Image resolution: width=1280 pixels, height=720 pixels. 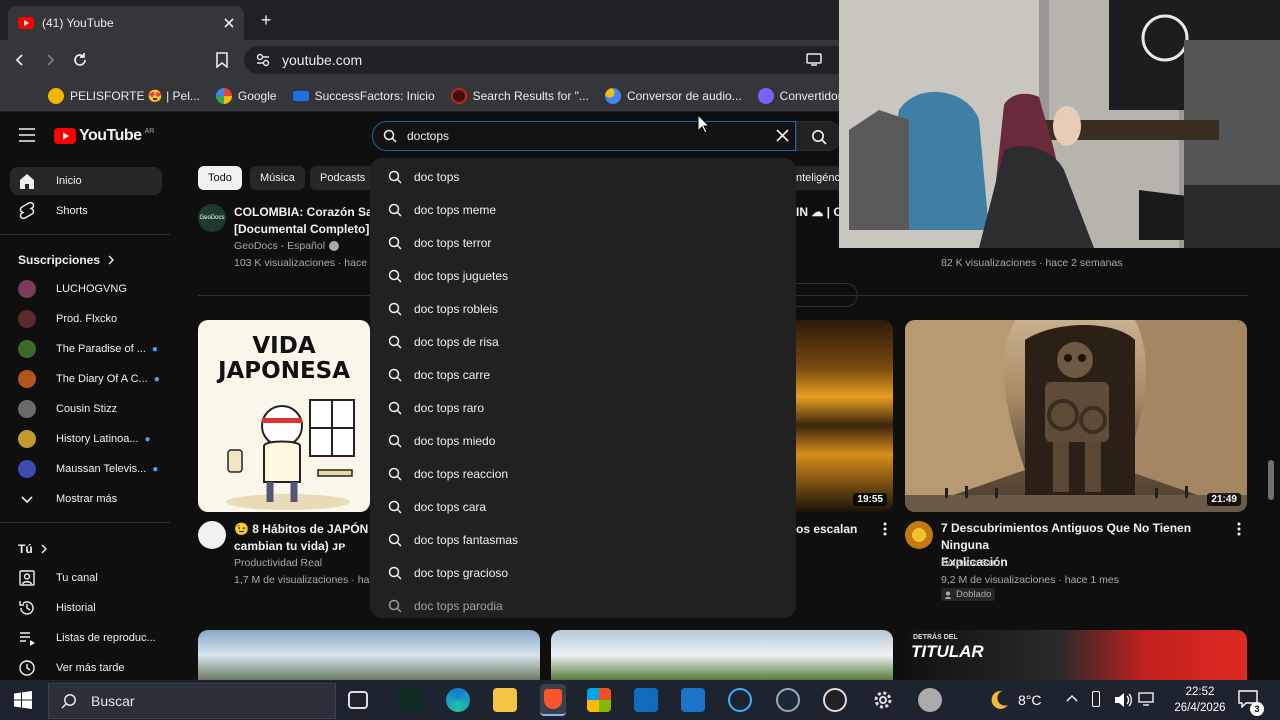 What do you see at coordinates (542, 60) in the screenshot?
I see `address-bar: youtube.com` at bounding box center [542, 60].